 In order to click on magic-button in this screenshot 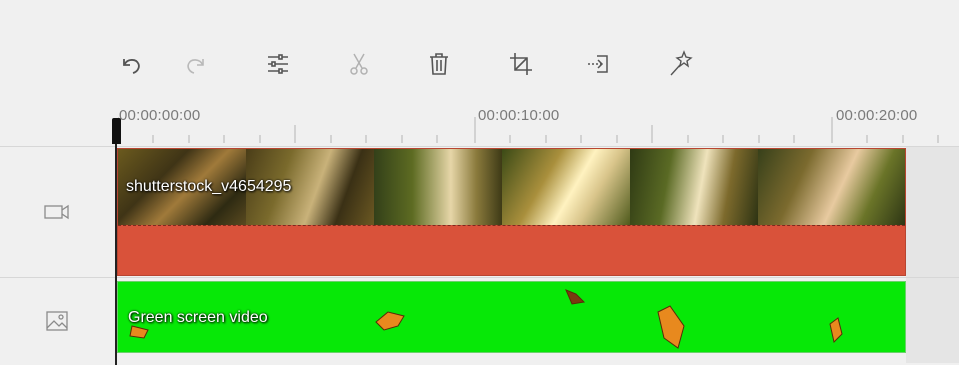, I will do `click(681, 64)`.